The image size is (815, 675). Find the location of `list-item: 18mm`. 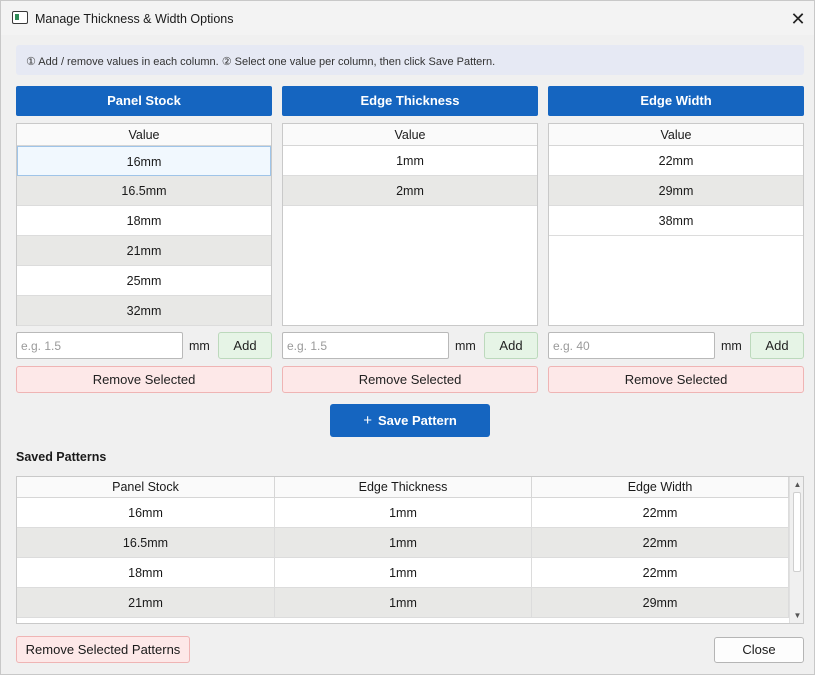

list-item: 18mm is located at coordinates (144, 221).